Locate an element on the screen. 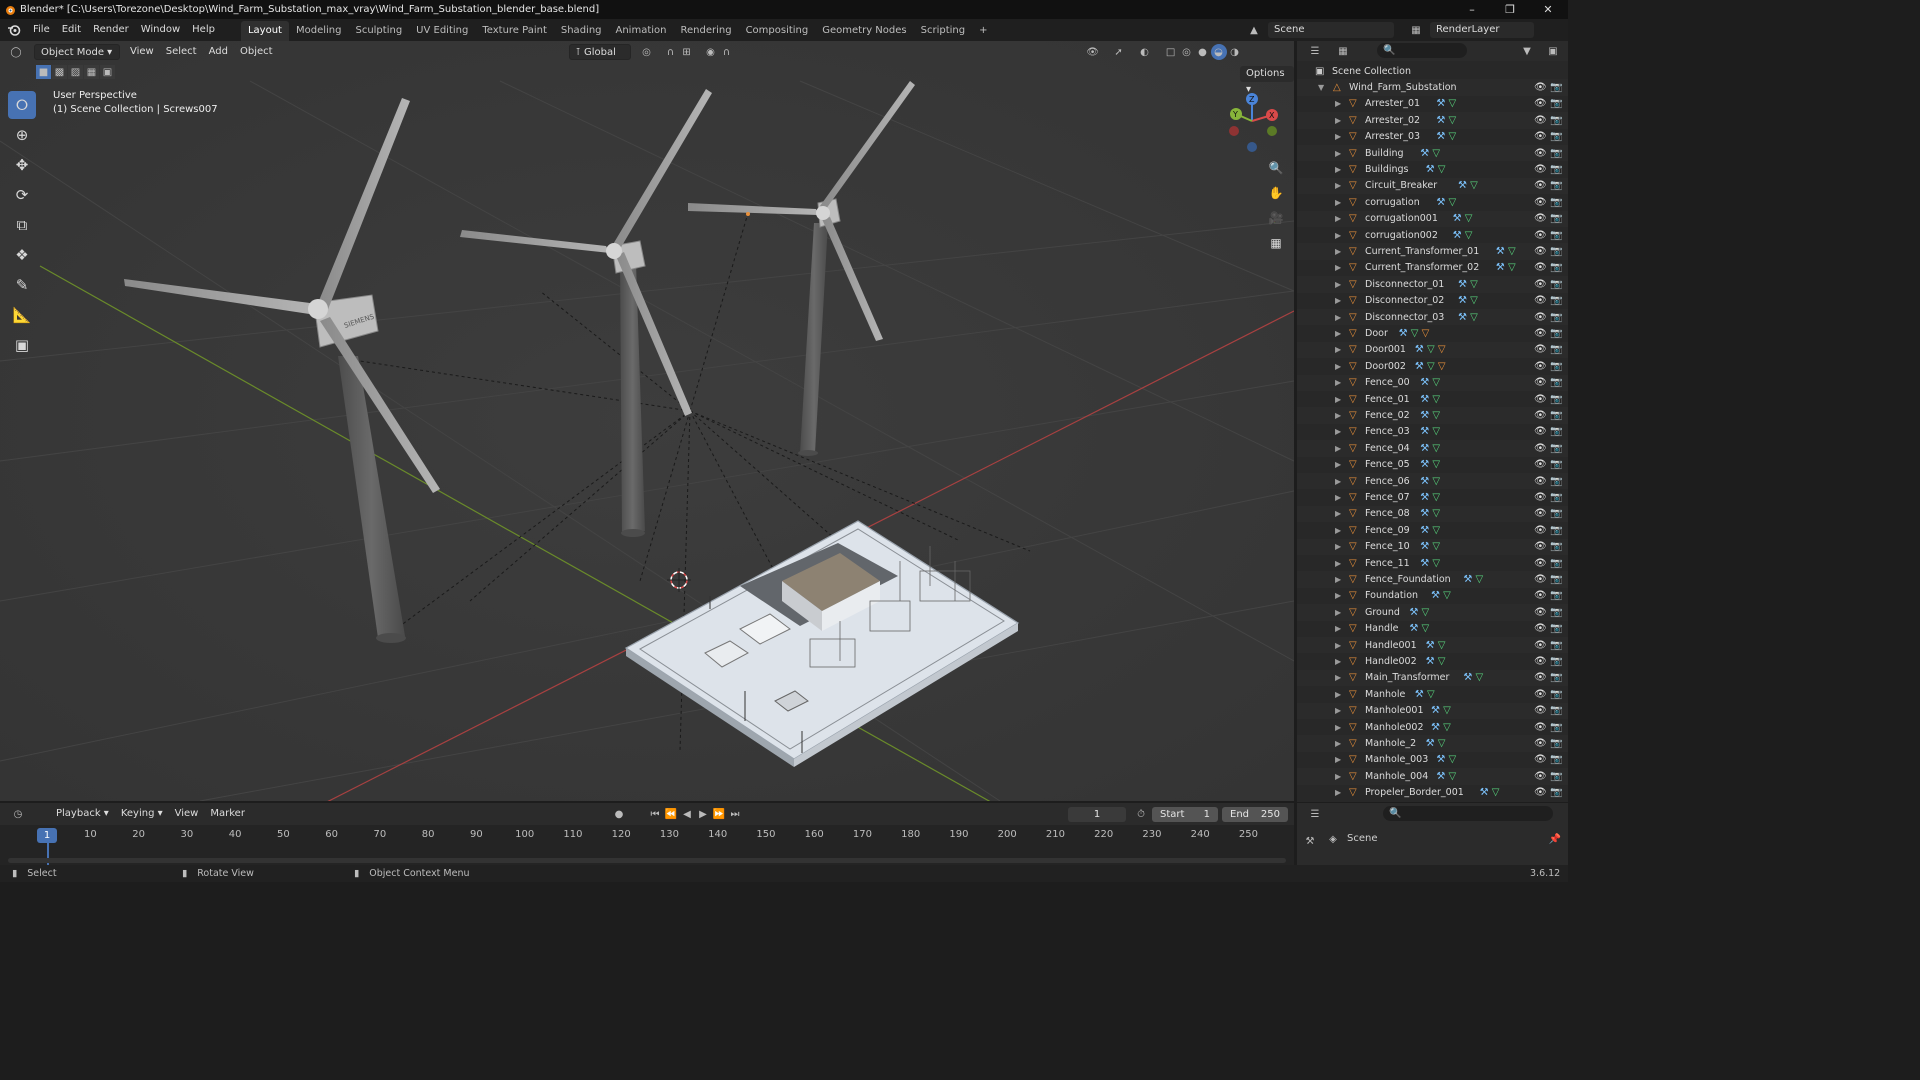 This screenshot has height=1080, width=1920. editor-type-icon: ◯ is located at coordinates (16, 52).